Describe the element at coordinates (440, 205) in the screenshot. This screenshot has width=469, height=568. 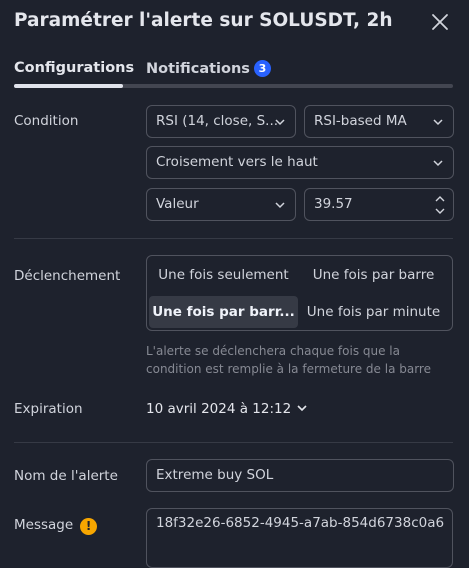
I see `stepper-icon` at that location.